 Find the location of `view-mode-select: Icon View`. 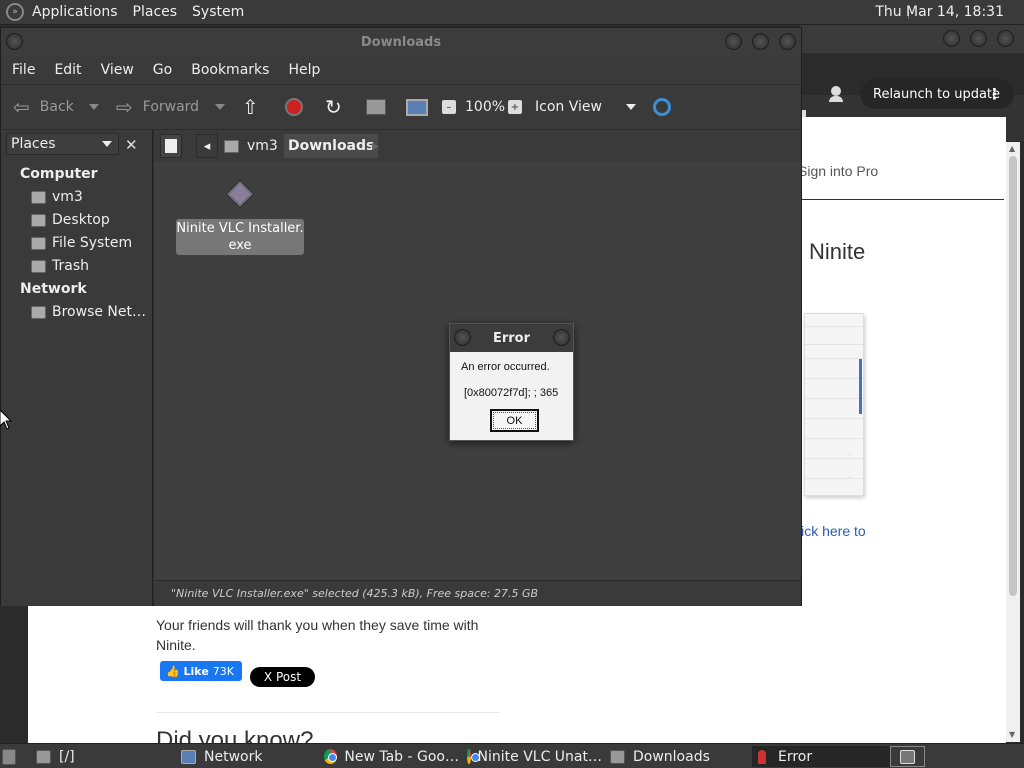

view-mode-select: Icon View is located at coordinates (568, 107).